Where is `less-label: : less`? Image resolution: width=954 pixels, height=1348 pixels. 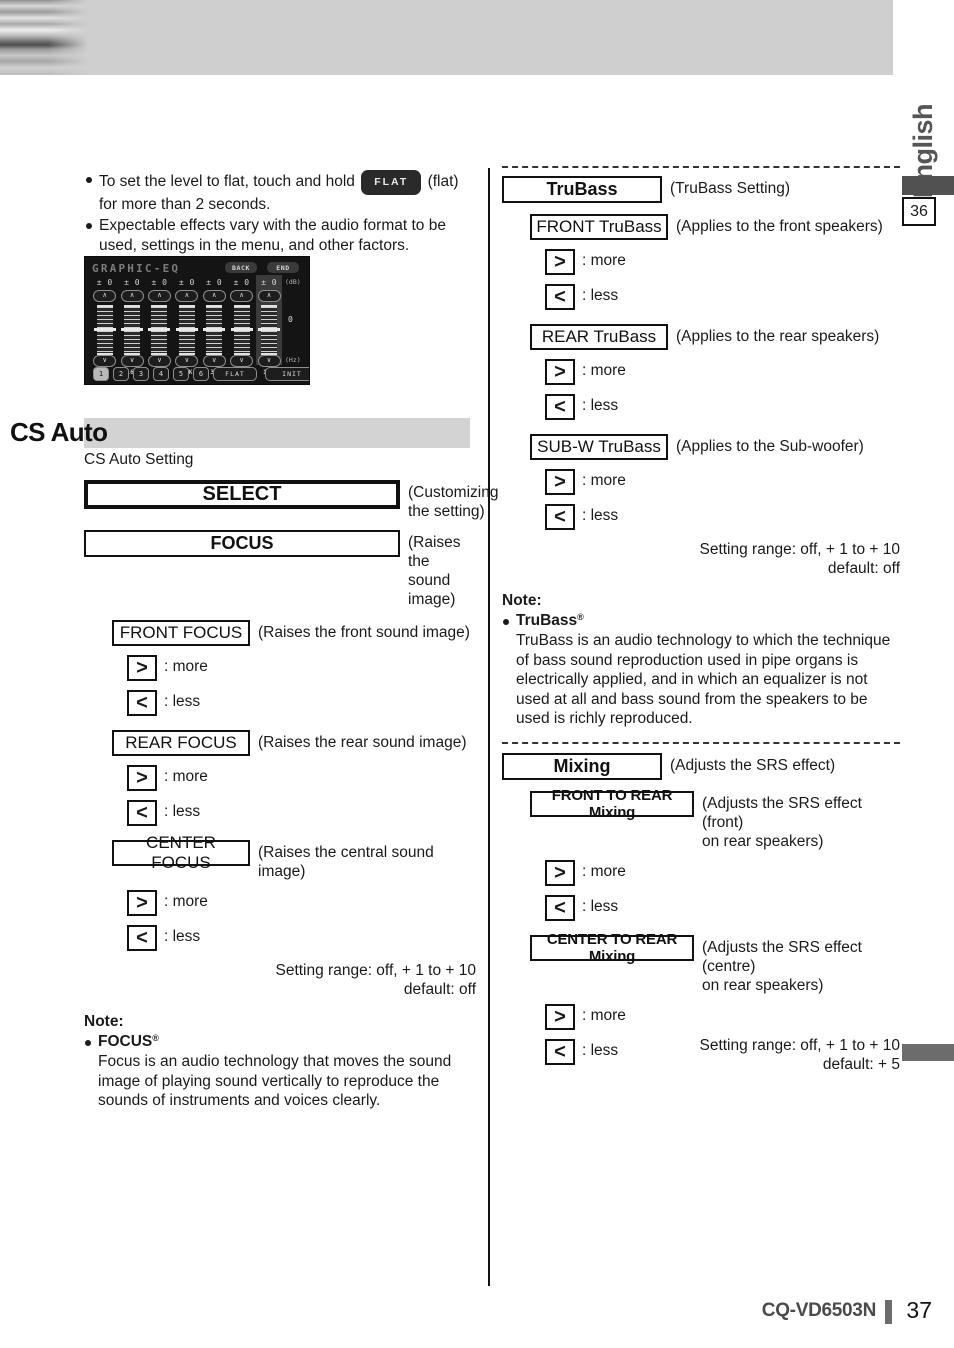 less-label: : less is located at coordinates (182, 936).